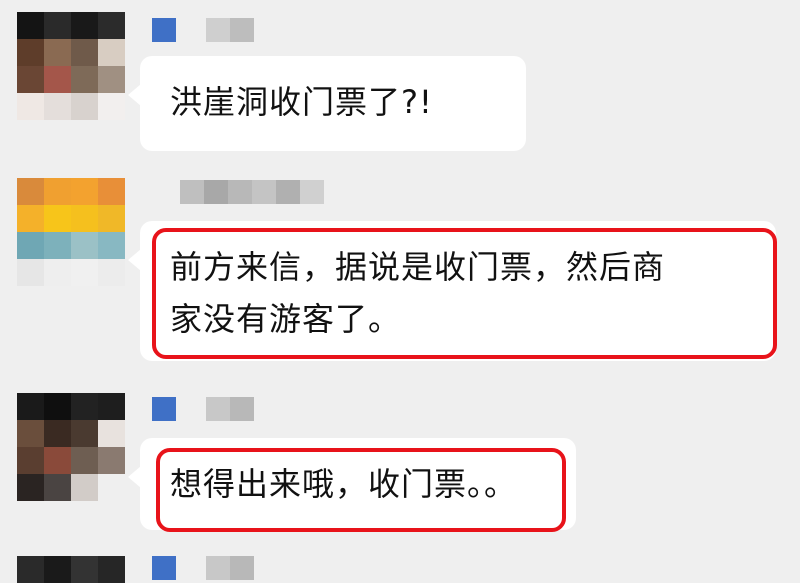  I want to click on message-bubble: 洪崖洞收门票了?!, so click(327, 103).